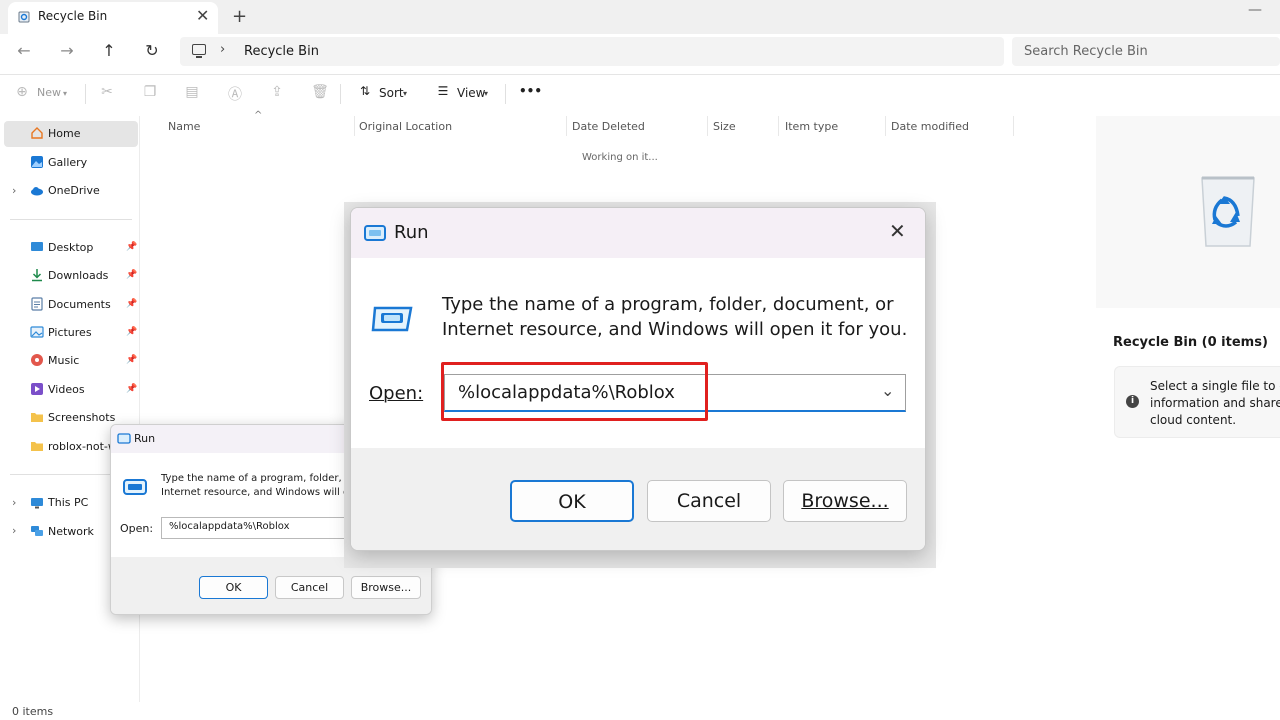 The image size is (1280, 720). What do you see at coordinates (66, 389) in the screenshot?
I see `sidebar-item-label: Videos` at bounding box center [66, 389].